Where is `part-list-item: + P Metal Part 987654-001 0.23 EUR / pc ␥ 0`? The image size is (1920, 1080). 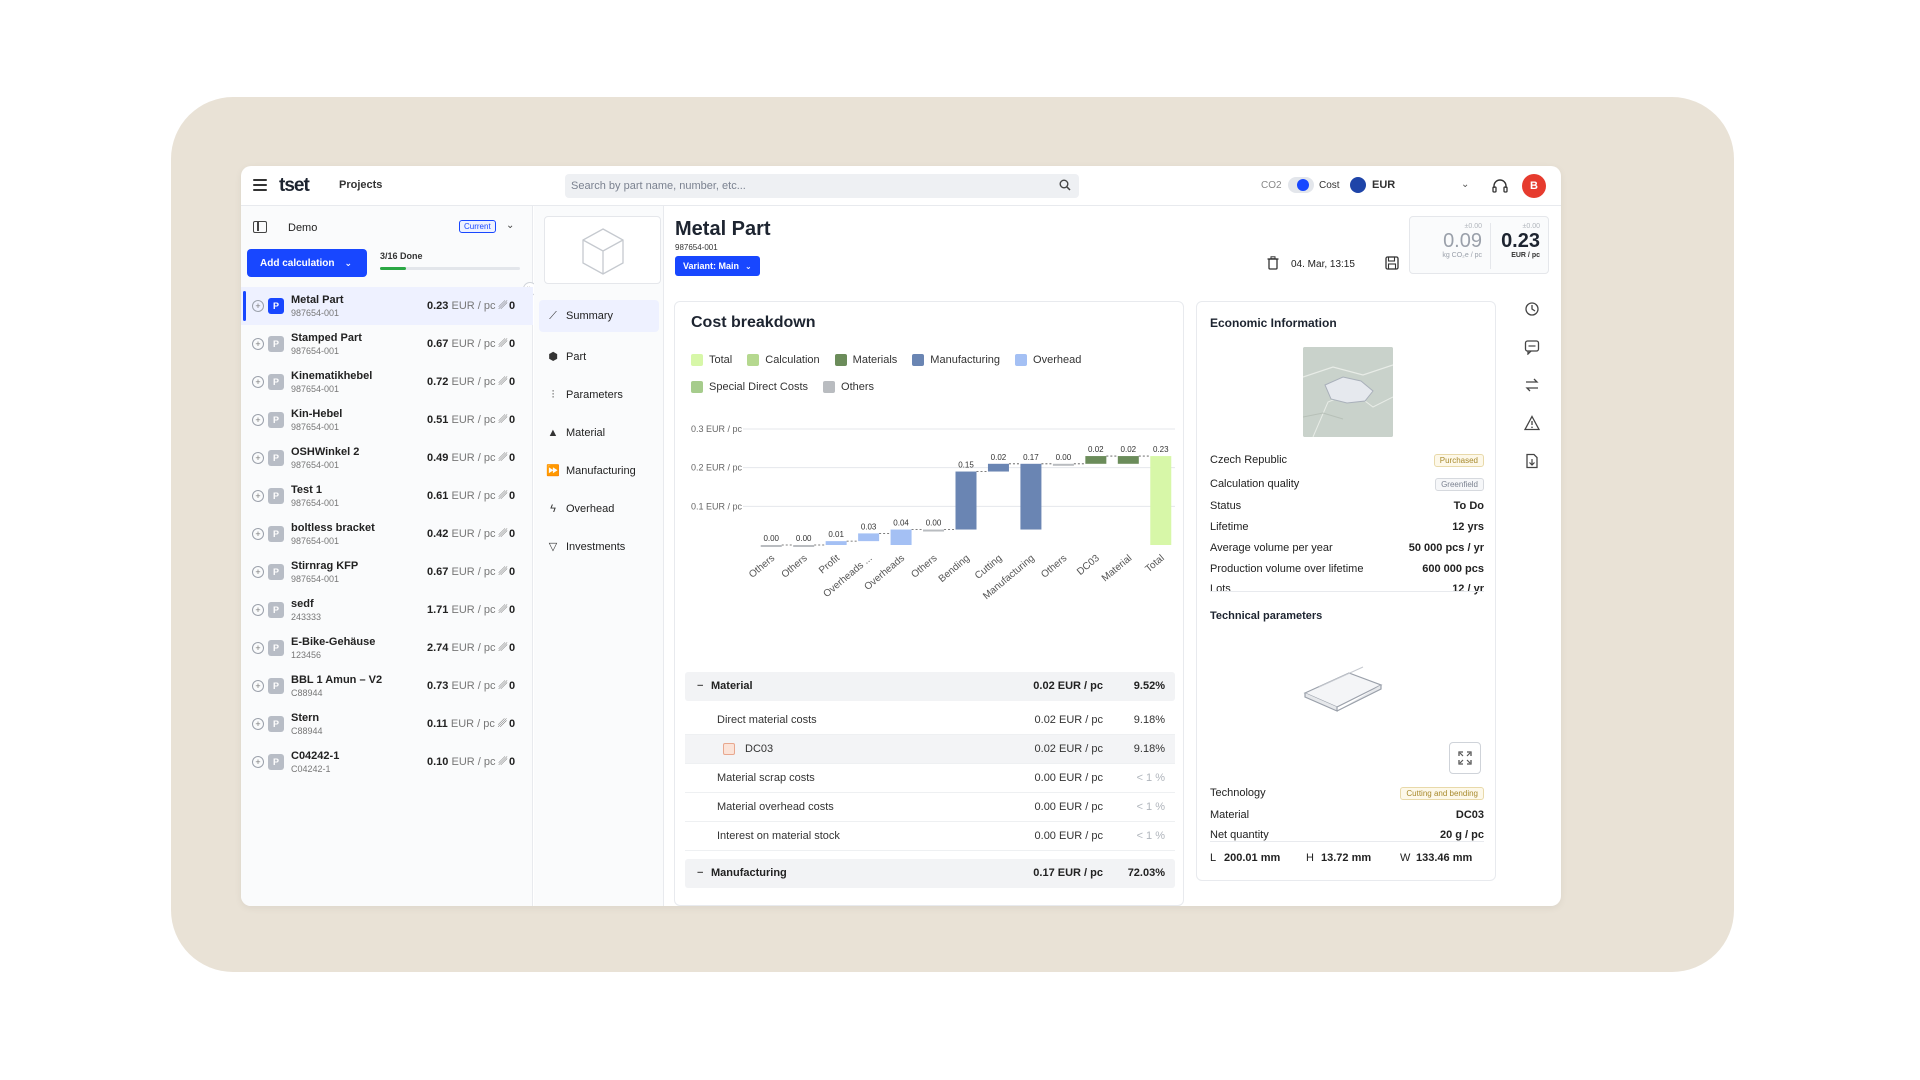
part-list-item: + P Metal Part 987654-001 0.23 EUR / pc ␥ 0 is located at coordinates (387, 306).